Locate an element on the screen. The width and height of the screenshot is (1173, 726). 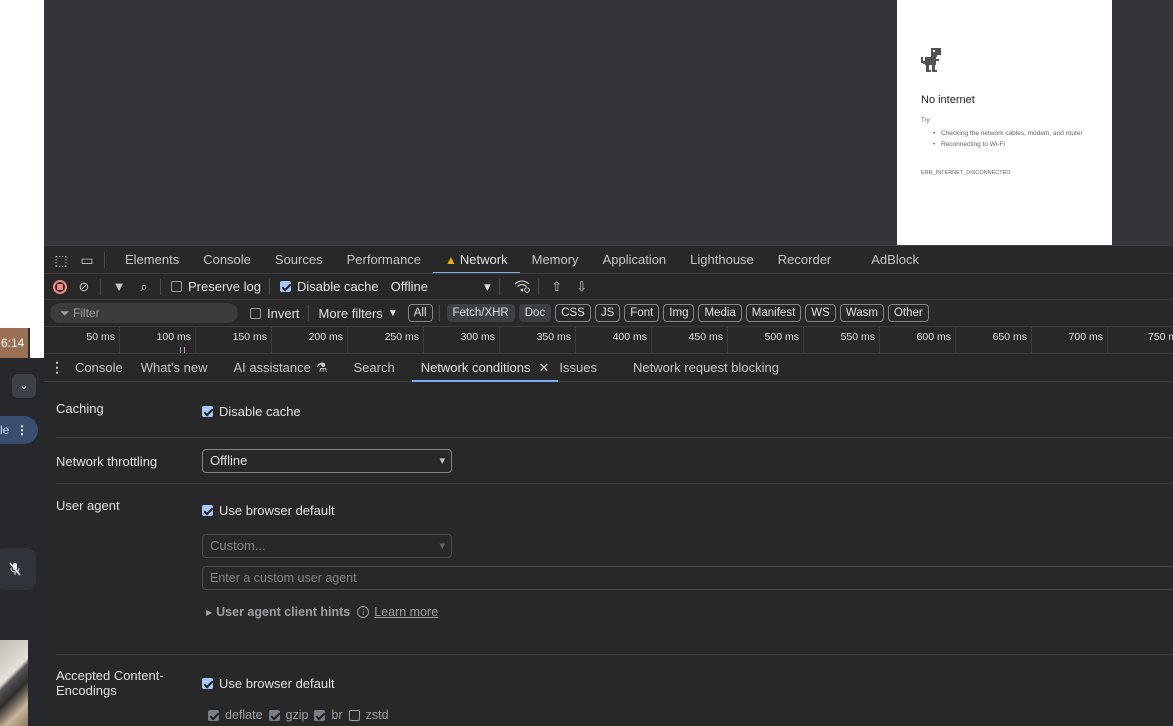
more-filters-dropdown: More filters ▼ is located at coordinates (358, 313).